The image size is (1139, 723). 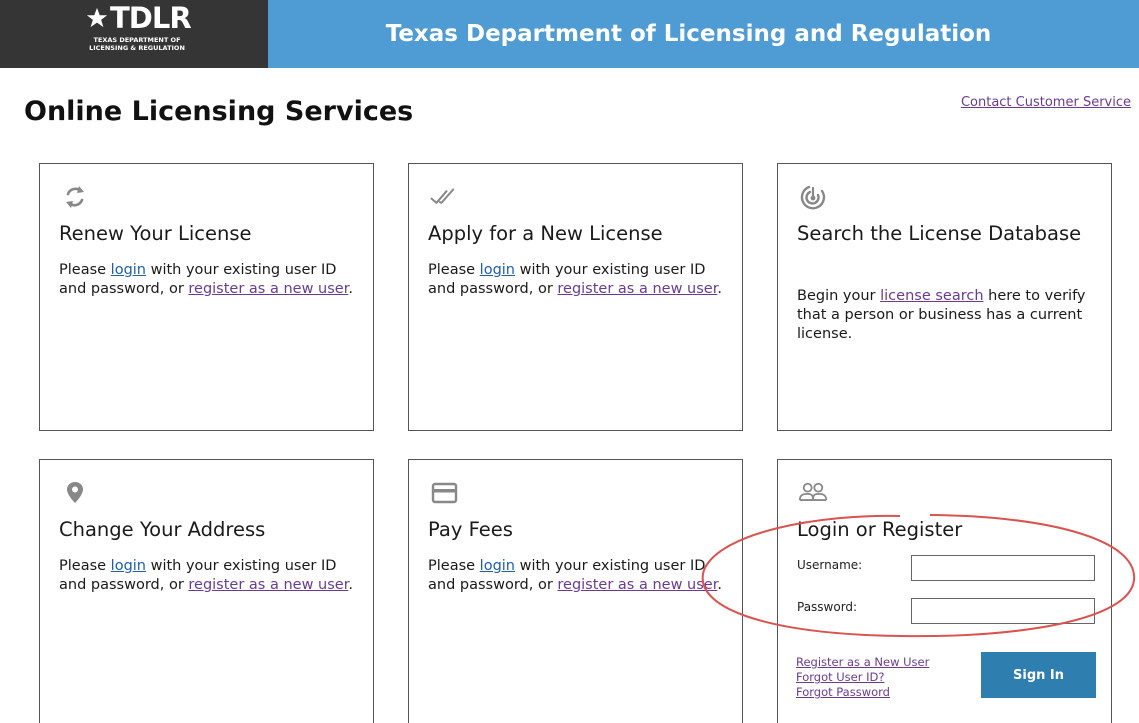 I want to click on logo-subtitle-line-2: LICENSING & REGULATION, so click(x=137, y=48).